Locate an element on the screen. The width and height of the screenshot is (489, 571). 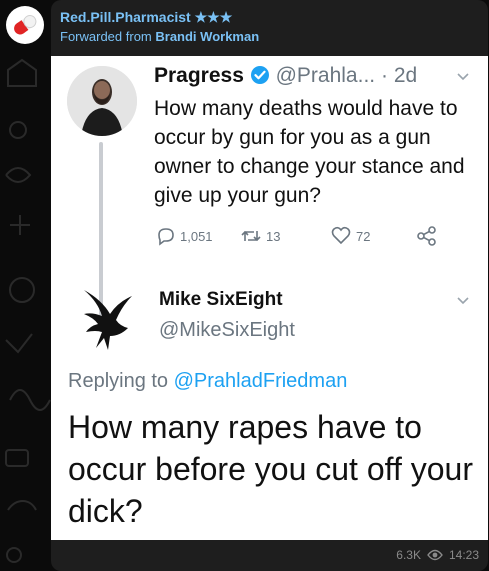
channel-avatar is located at coordinates (25, 25).